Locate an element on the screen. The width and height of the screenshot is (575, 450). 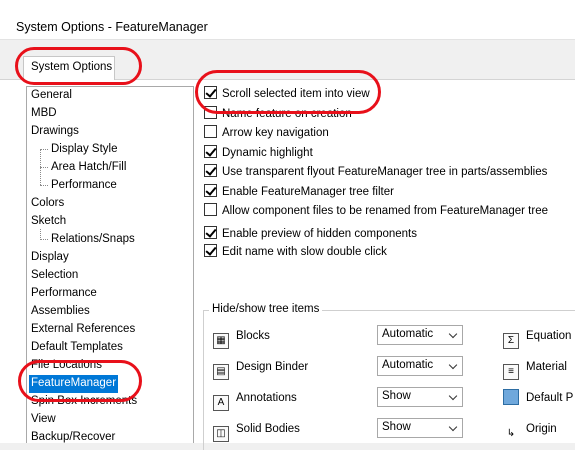
tree-item-spin-box-increments: Spin Box Increments is located at coordinates (84, 402).